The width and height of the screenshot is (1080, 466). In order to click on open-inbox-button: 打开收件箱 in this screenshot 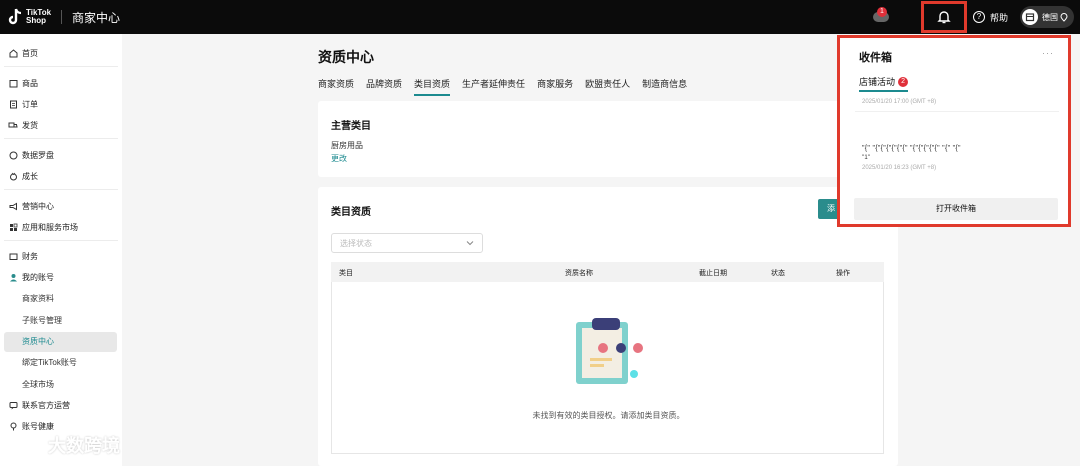, I will do `click(956, 209)`.